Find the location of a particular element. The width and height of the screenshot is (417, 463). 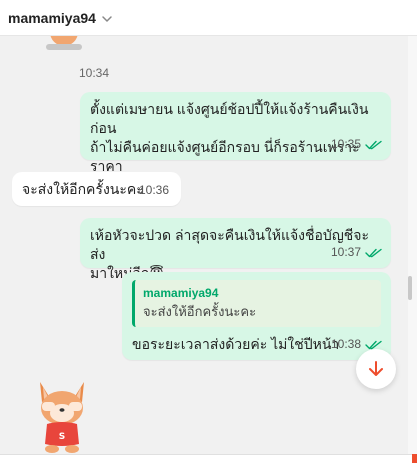

arrow-down-icon is located at coordinates (376, 368).